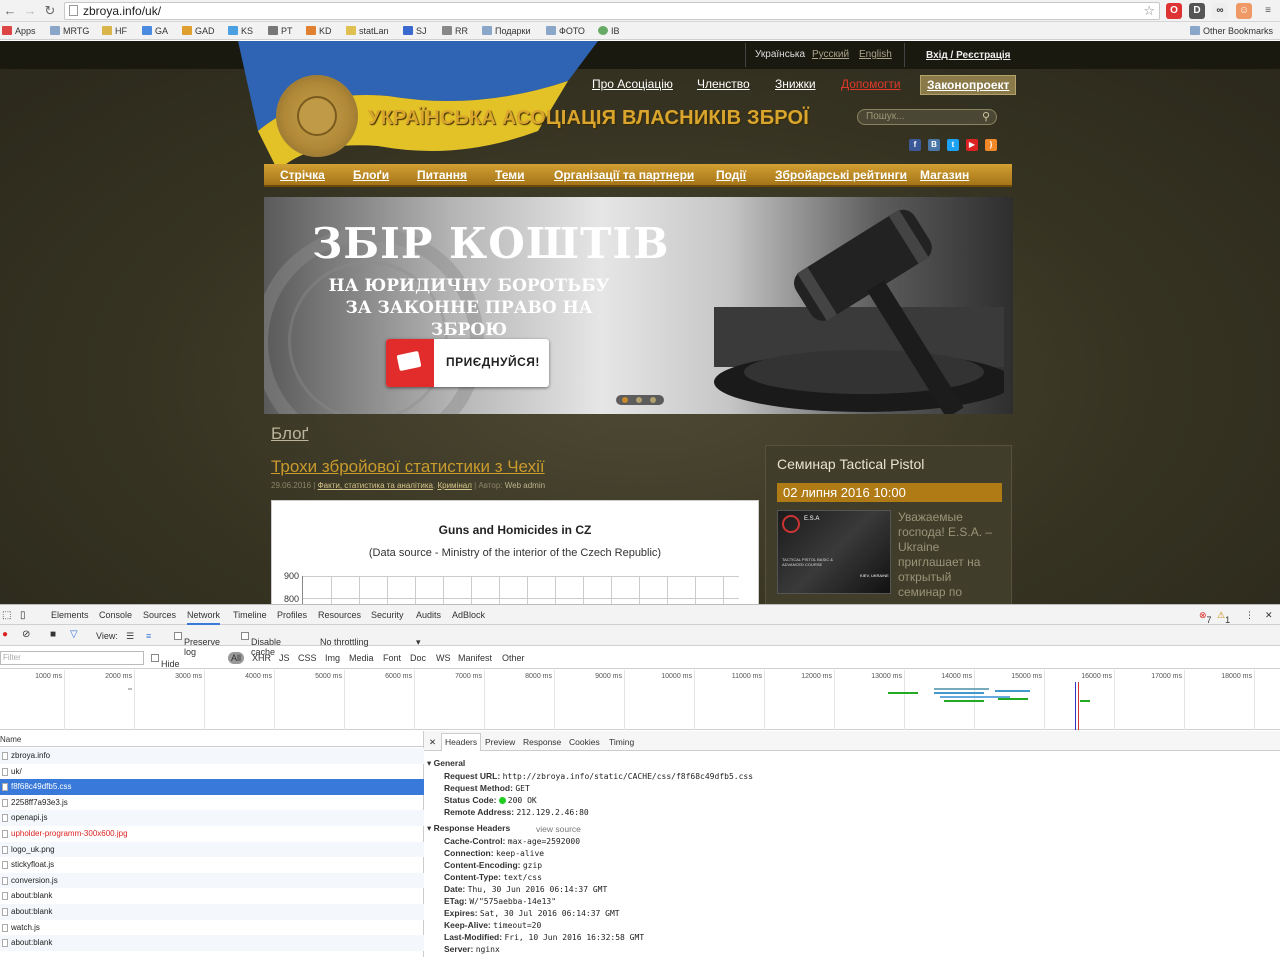 The height and width of the screenshot is (957, 1280). What do you see at coordinates (26, 634) in the screenshot?
I see `clear-icon: ⊘` at bounding box center [26, 634].